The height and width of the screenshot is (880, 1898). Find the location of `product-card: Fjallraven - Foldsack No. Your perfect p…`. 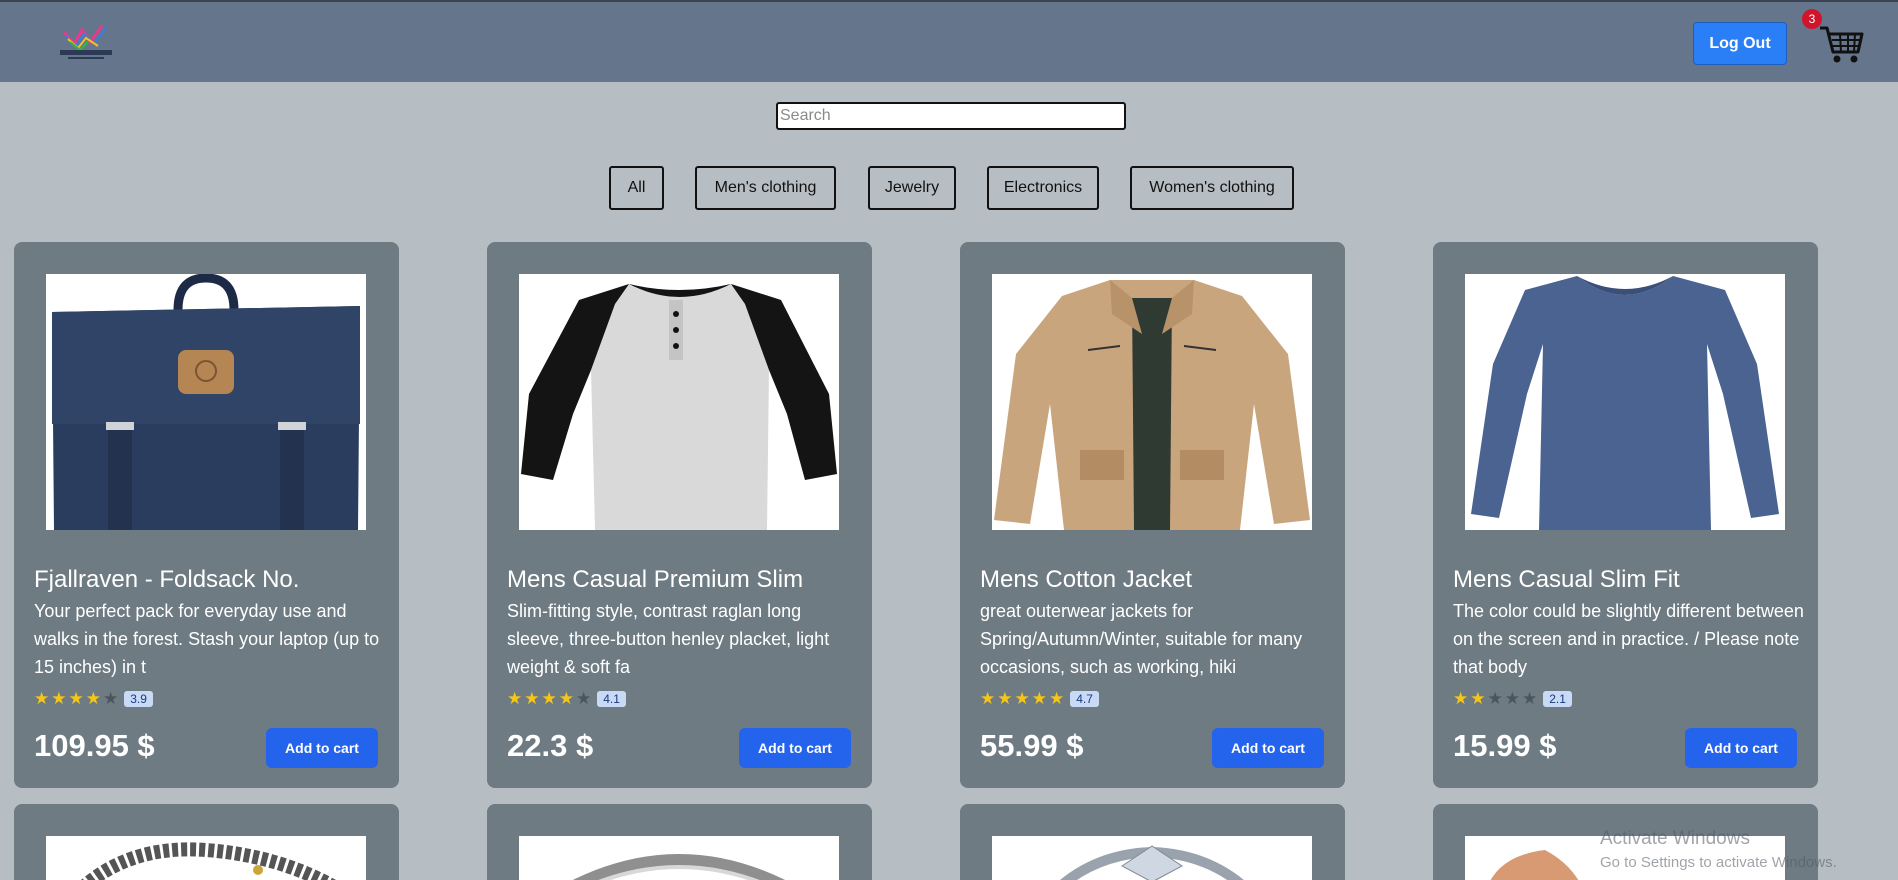

product-card: Fjallraven - Foldsack No. Your perfect p… is located at coordinates (206, 515).